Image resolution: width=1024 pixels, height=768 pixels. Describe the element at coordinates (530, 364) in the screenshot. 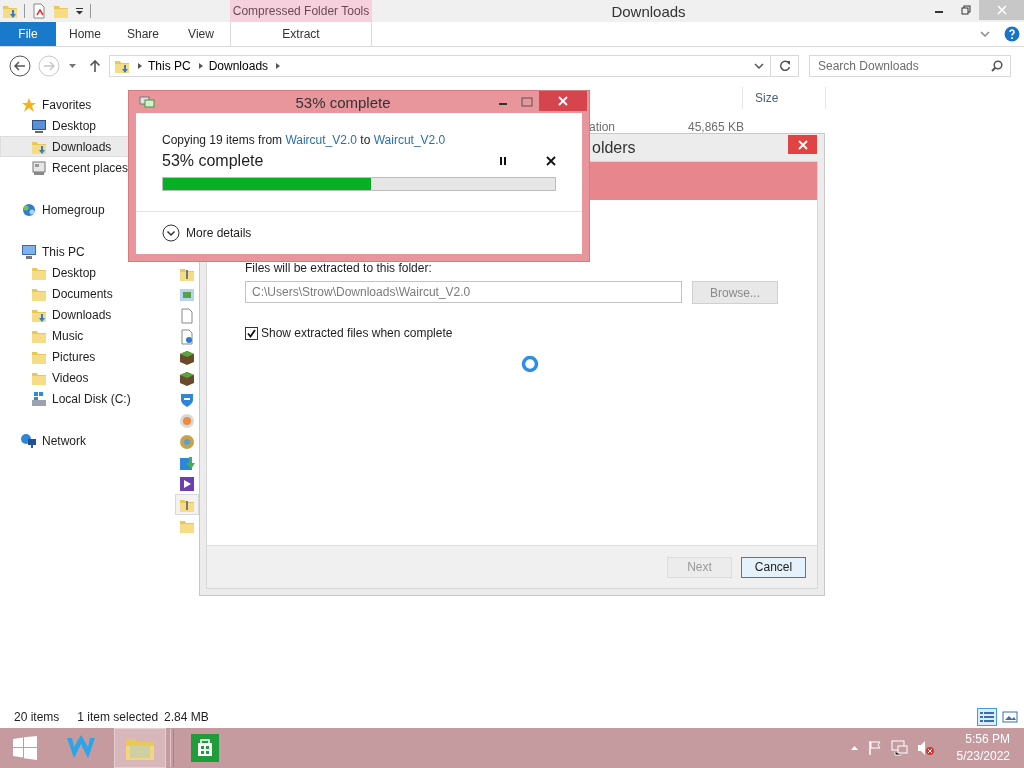

I see `loading-spinner-icon` at that location.